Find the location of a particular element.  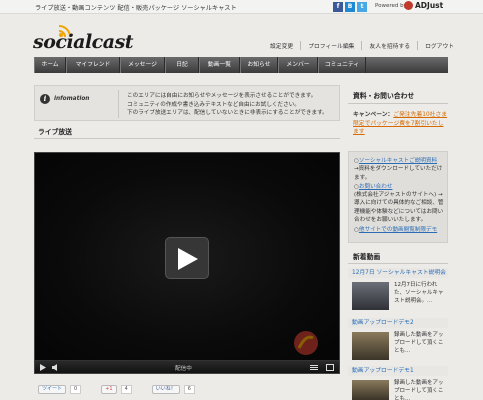

util-link-settings: 設定変更 is located at coordinates (285, 45).